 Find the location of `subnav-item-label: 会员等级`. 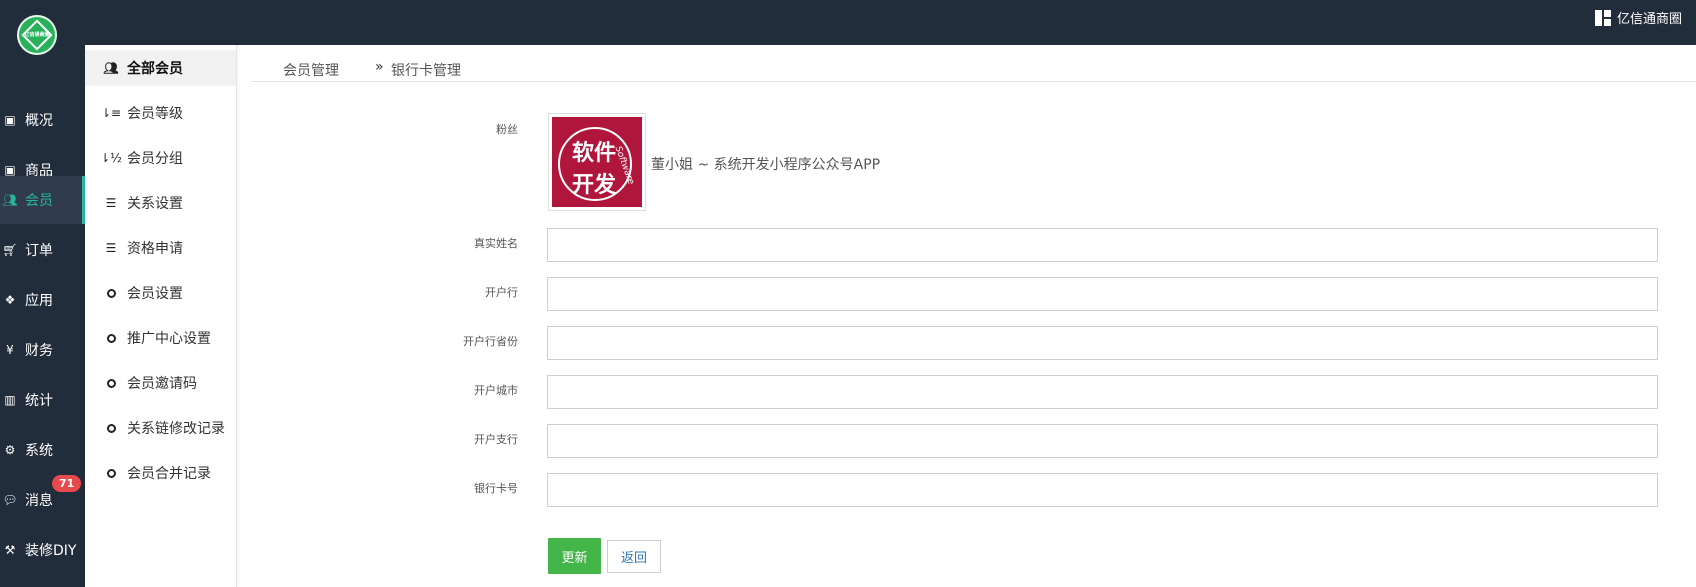

subnav-item-label: 会员等级 is located at coordinates (155, 114).